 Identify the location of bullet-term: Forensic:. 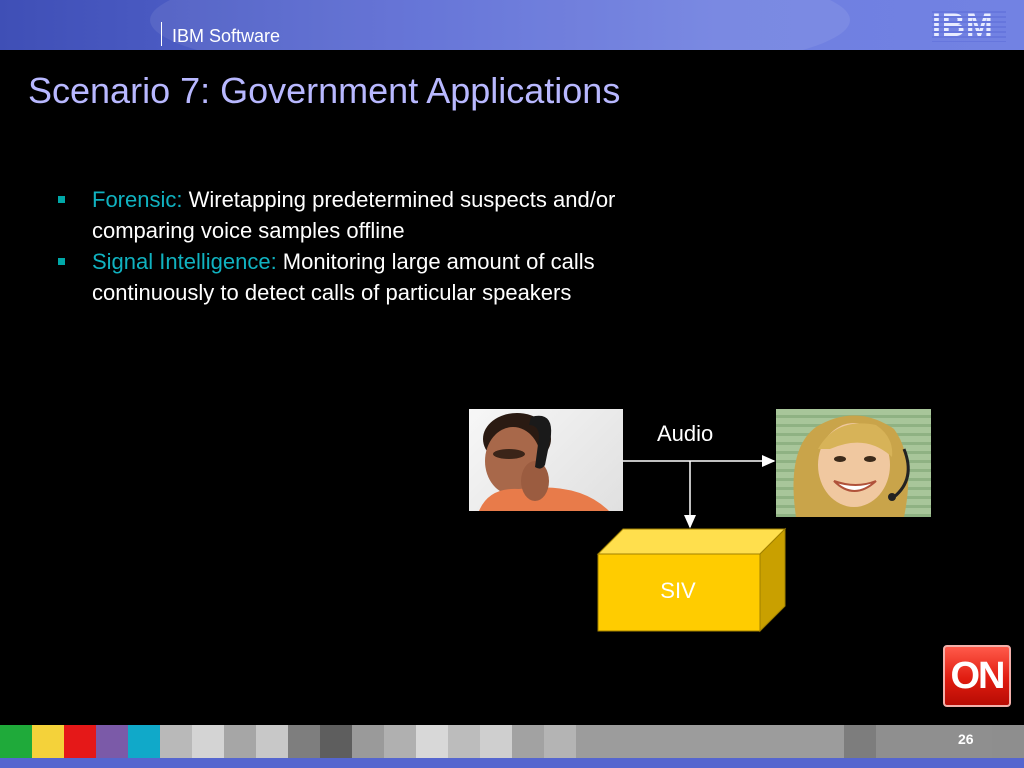
(137, 199).